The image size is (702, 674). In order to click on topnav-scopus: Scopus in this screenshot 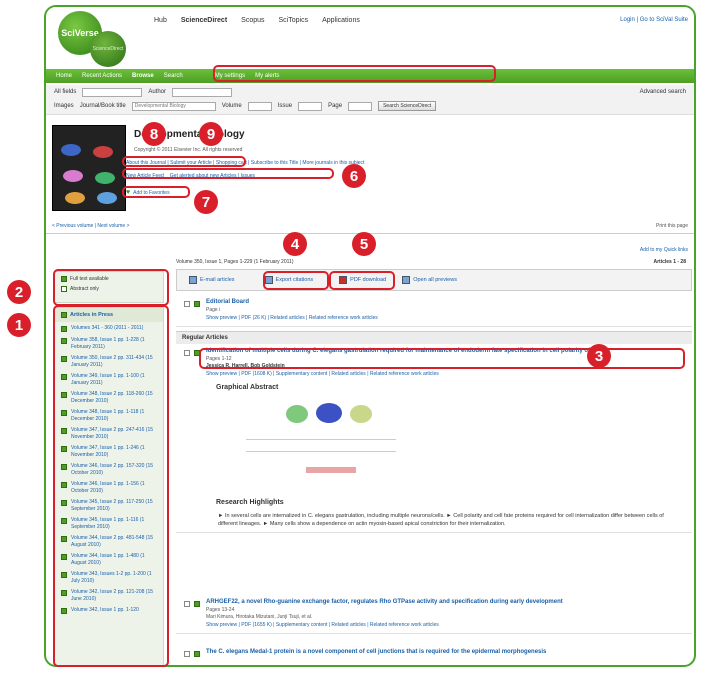, I will do `click(252, 20)`.